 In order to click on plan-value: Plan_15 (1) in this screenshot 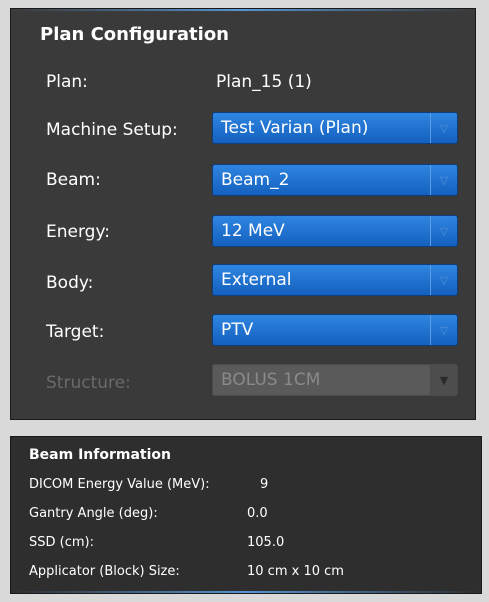, I will do `click(264, 82)`.